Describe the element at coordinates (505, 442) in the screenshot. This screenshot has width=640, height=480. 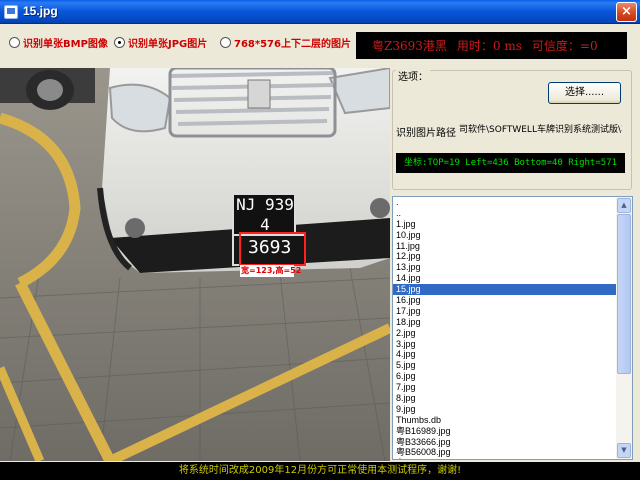
I see `file-list-item: 粤B33666.jpg` at that location.